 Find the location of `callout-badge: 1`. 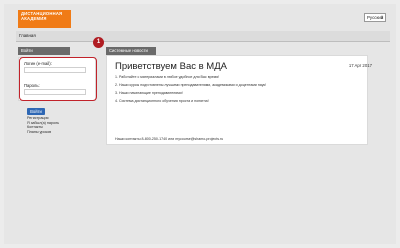

callout-badge: 1 is located at coordinates (98, 42).